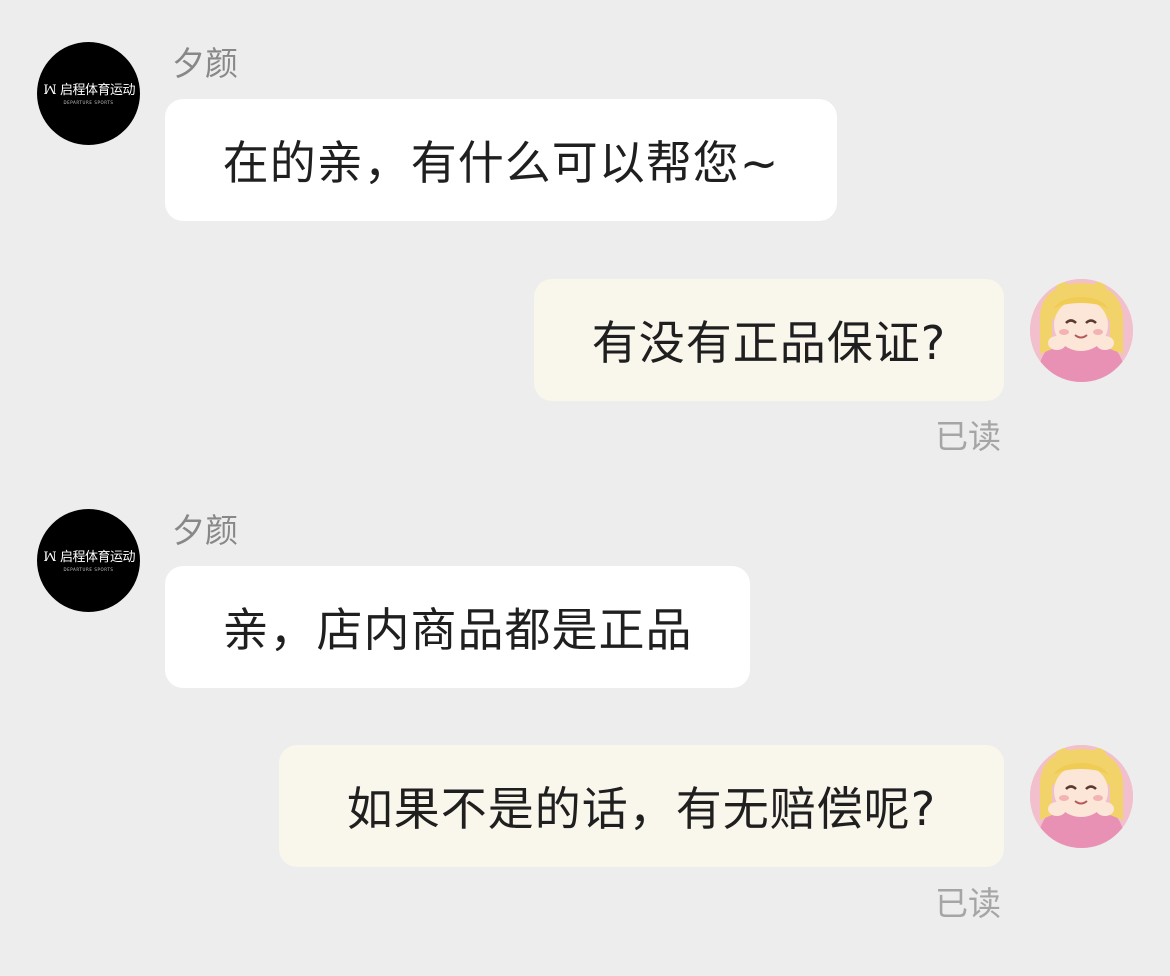 The image size is (1170, 976). Describe the element at coordinates (641, 806) in the screenshot. I see `message-bubble-outgoing: 如果不是的话，有无赔偿呢?` at that location.